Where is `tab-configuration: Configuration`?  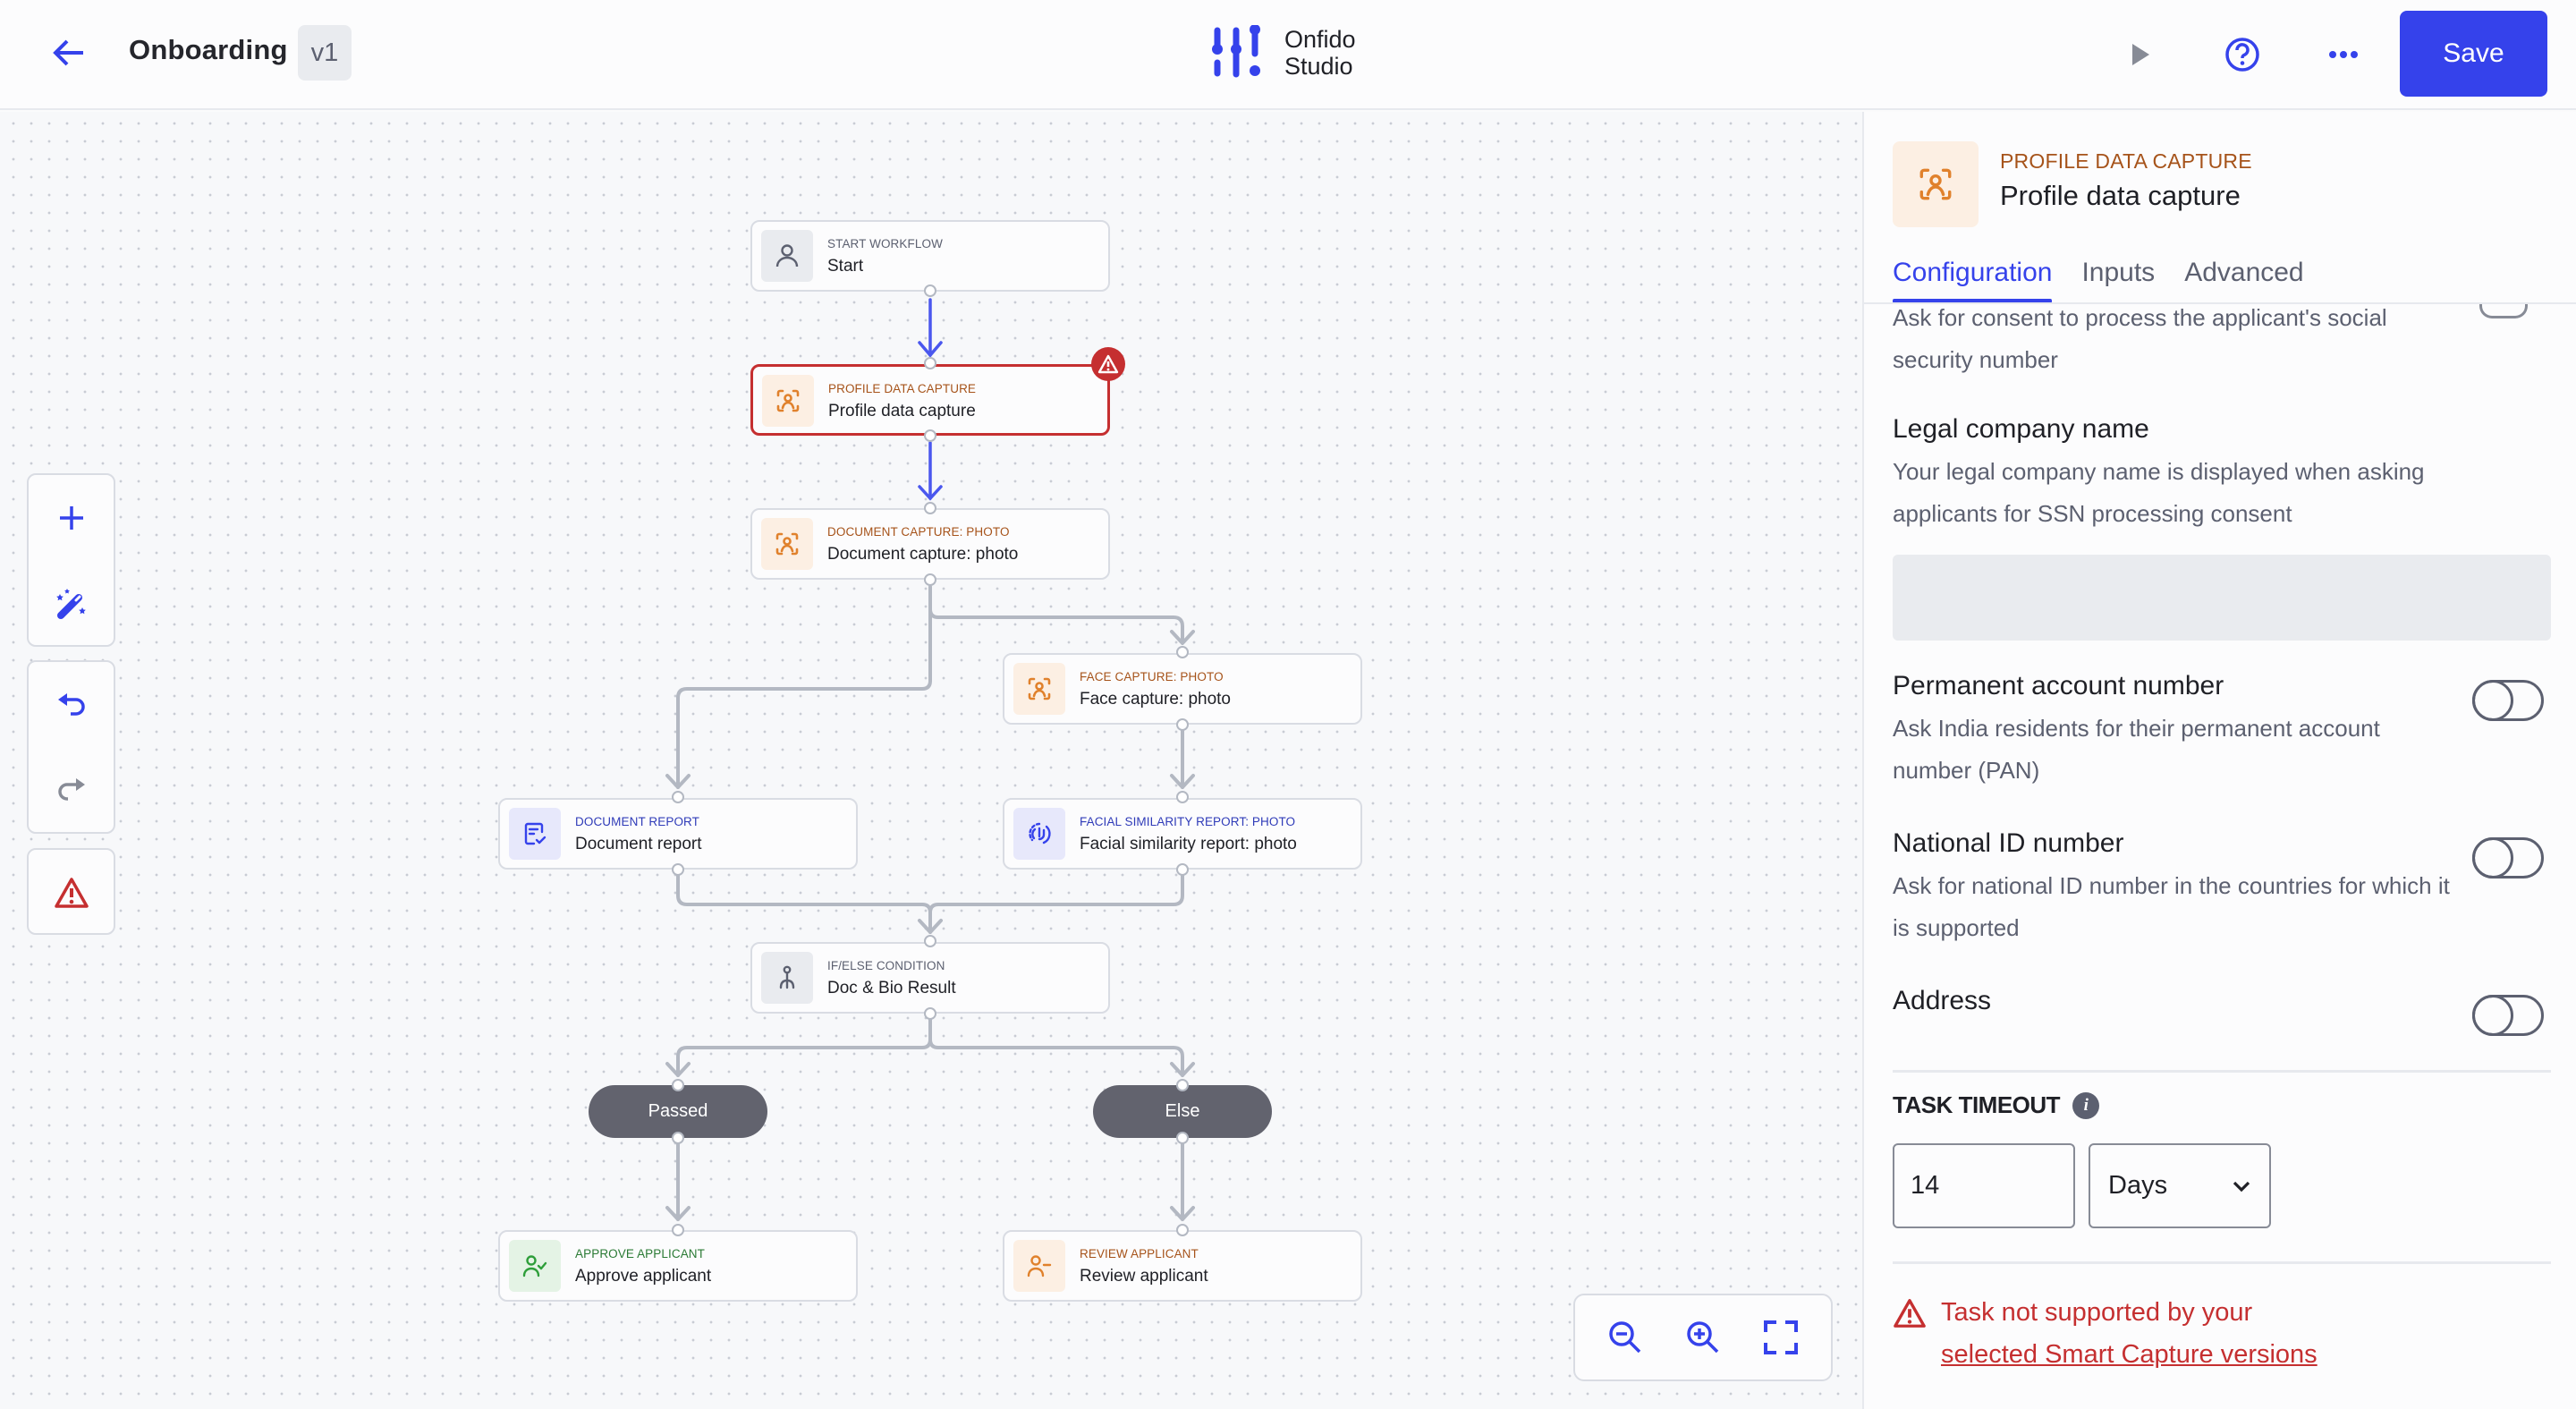 tab-configuration: Configuration is located at coordinates (1973, 281).